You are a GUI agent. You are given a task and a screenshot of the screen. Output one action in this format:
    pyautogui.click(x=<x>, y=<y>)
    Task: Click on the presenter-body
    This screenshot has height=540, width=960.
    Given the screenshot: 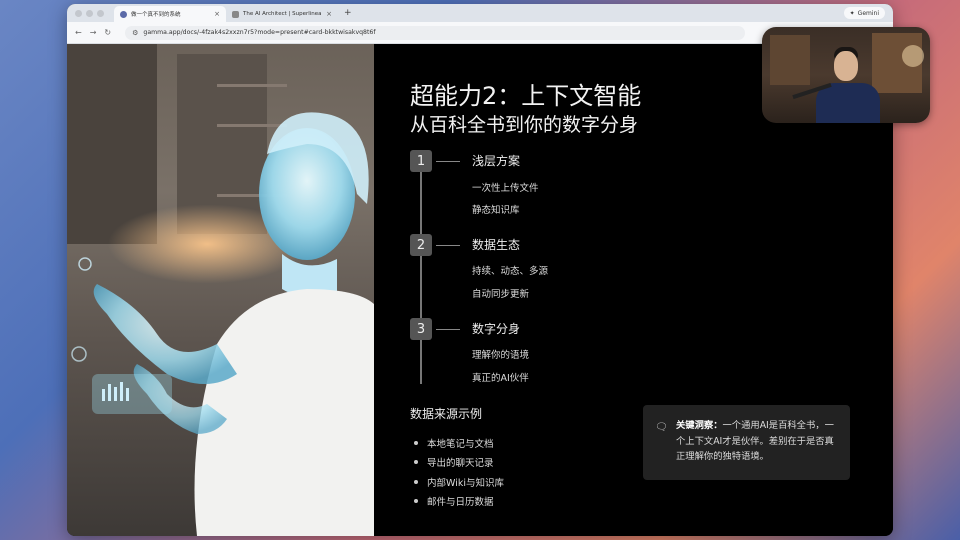 What is the action you would take?
    pyautogui.click(x=848, y=103)
    